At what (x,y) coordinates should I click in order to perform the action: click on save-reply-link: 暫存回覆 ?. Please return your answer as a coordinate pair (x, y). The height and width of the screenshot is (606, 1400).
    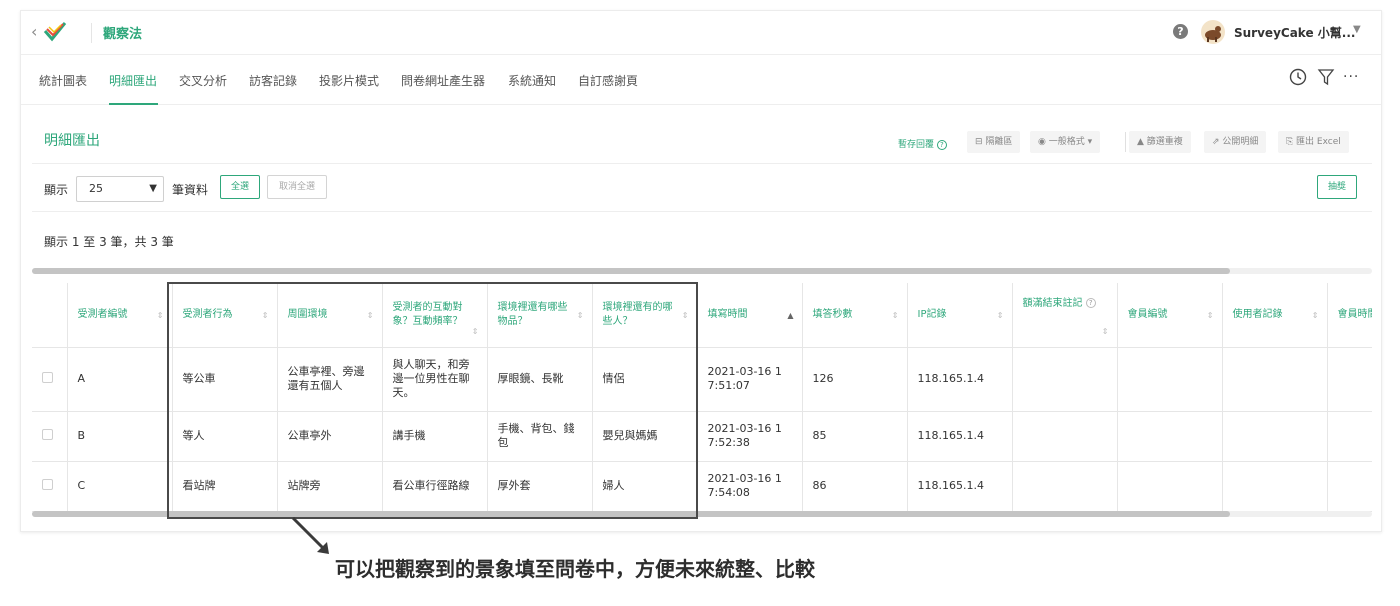
    Looking at the image, I should click on (922, 143).